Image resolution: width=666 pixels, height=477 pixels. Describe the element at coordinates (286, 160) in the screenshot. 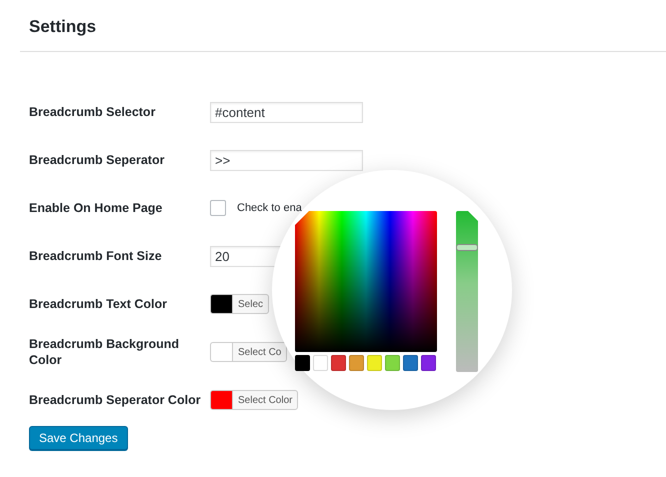

I see `text-field: >>` at that location.